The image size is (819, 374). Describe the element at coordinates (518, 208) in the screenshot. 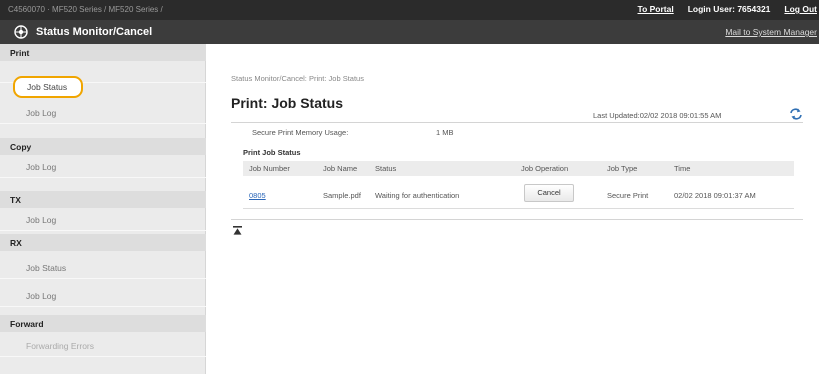

I see `row-divider` at that location.